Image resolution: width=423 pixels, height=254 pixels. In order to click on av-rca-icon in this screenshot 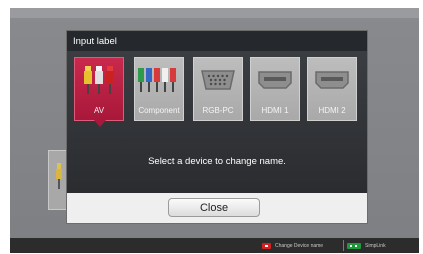, I will do `click(99, 80)`.